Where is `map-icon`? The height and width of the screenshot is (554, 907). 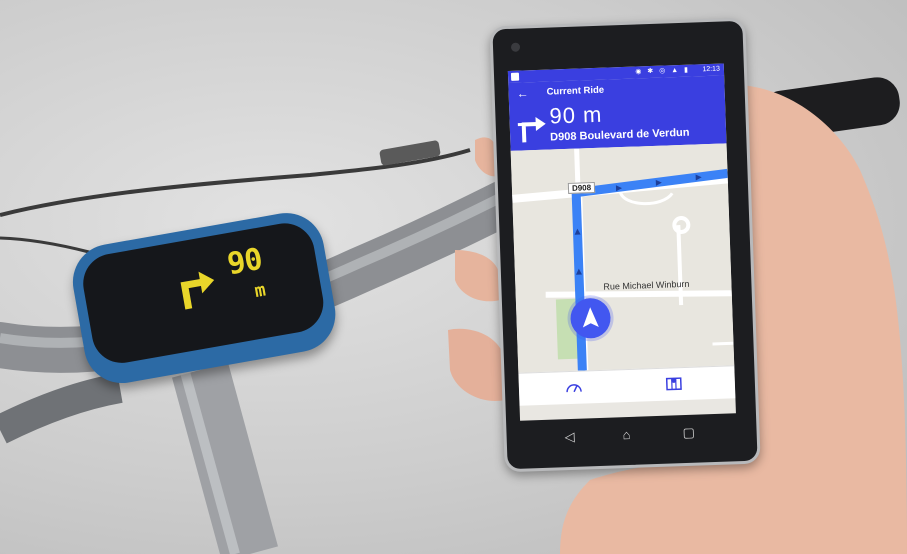 map-icon is located at coordinates (674, 383).